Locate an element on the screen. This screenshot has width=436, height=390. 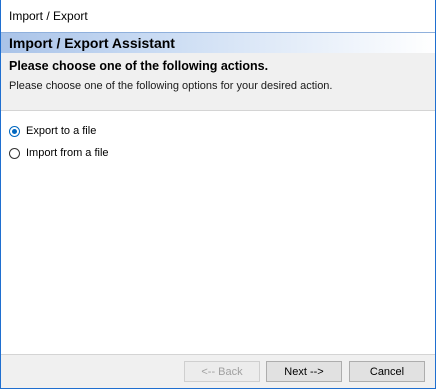
cancel-button: Cancel is located at coordinates (387, 371).